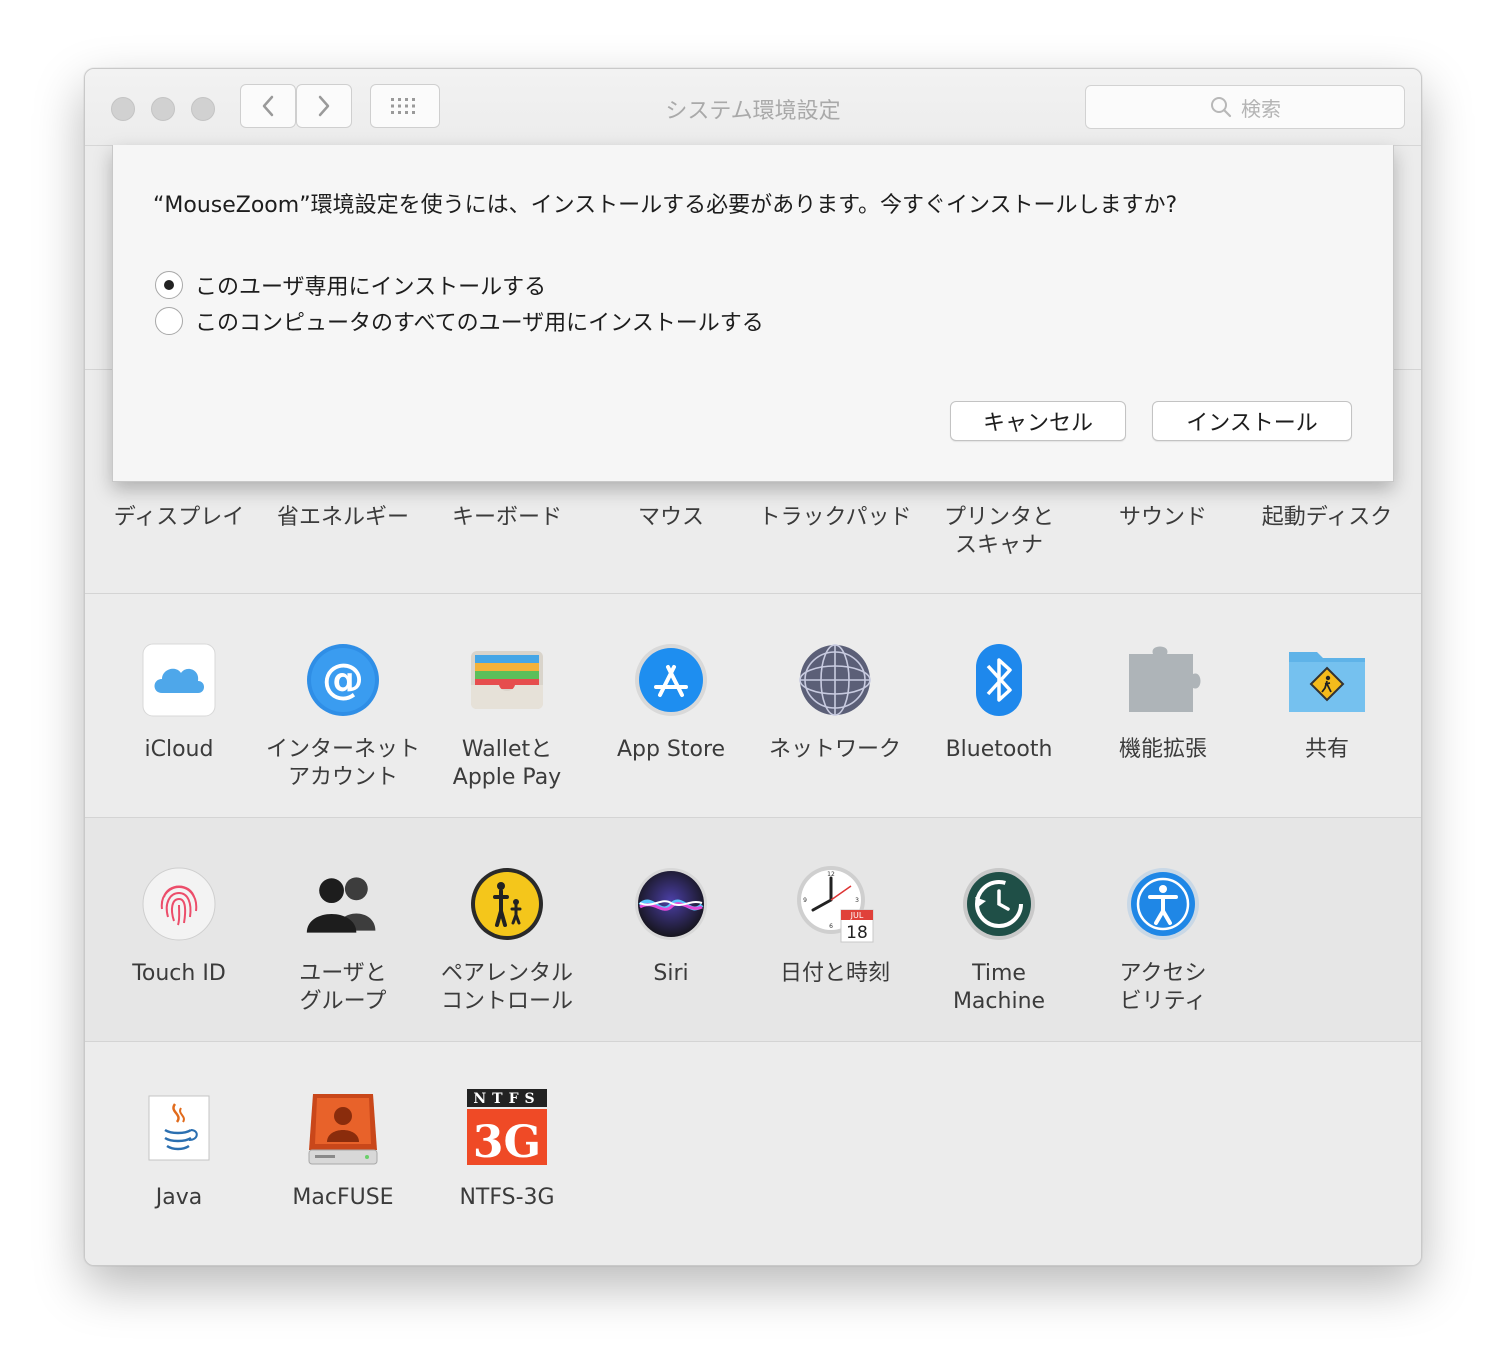 Image resolution: width=1504 pixels, height=1364 pixels. What do you see at coordinates (753, 107) in the screenshot?
I see `title-bar: システム環境設定 検索` at bounding box center [753, 107].